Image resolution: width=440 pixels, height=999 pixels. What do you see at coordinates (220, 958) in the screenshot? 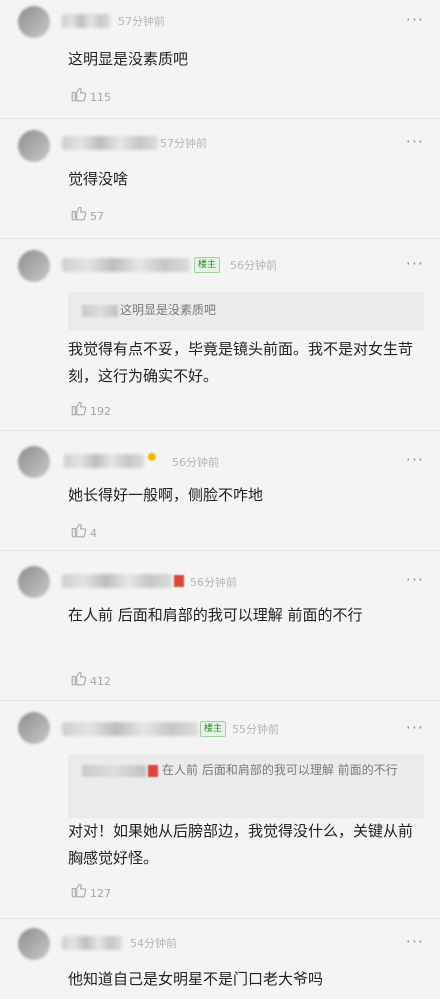
I see `comment-item: 54分钟前 ··· 他知道自己是女明星不是门口老大爷吗` at bounding box center [220, 958].